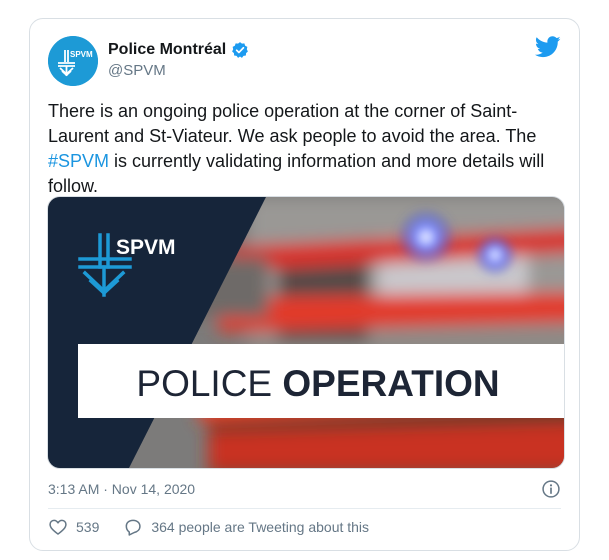 The image size is (609, 560). Describe the element at coordinates (304, 508) in the screenshot. I see `divider` at that location.